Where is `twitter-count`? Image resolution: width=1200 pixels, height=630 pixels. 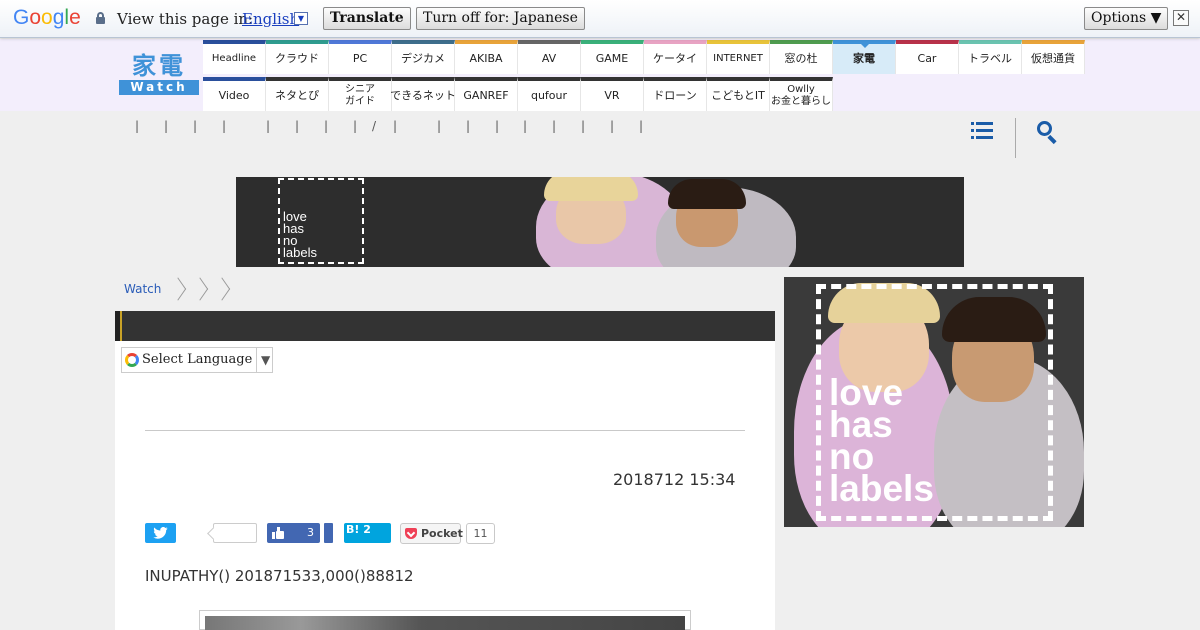 twitter-count is located at coordinates (235, 533).